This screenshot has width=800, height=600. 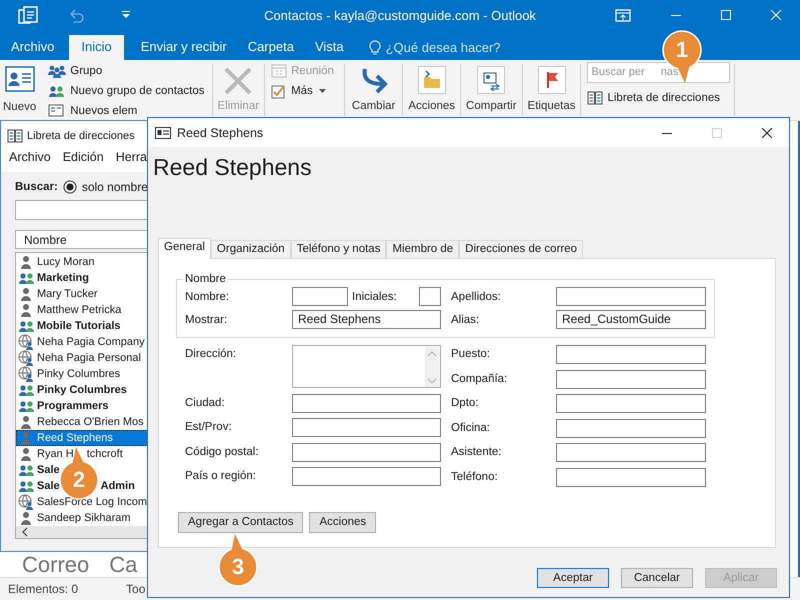 What do you see at coordinates (250, 249) in the screenshot?
I see `tab: Organización` at bounding box center [250, 249].